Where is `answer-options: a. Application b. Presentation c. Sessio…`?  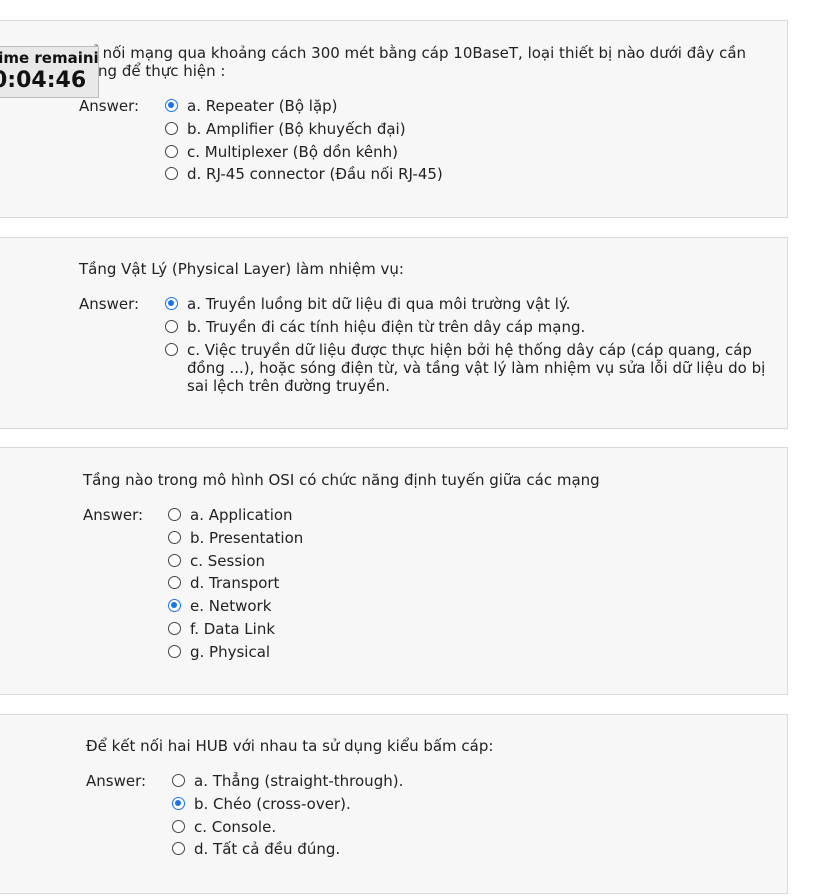 answer-options: a. Application b. Presentation c. Sessio… is located at coordinates (478, 586).